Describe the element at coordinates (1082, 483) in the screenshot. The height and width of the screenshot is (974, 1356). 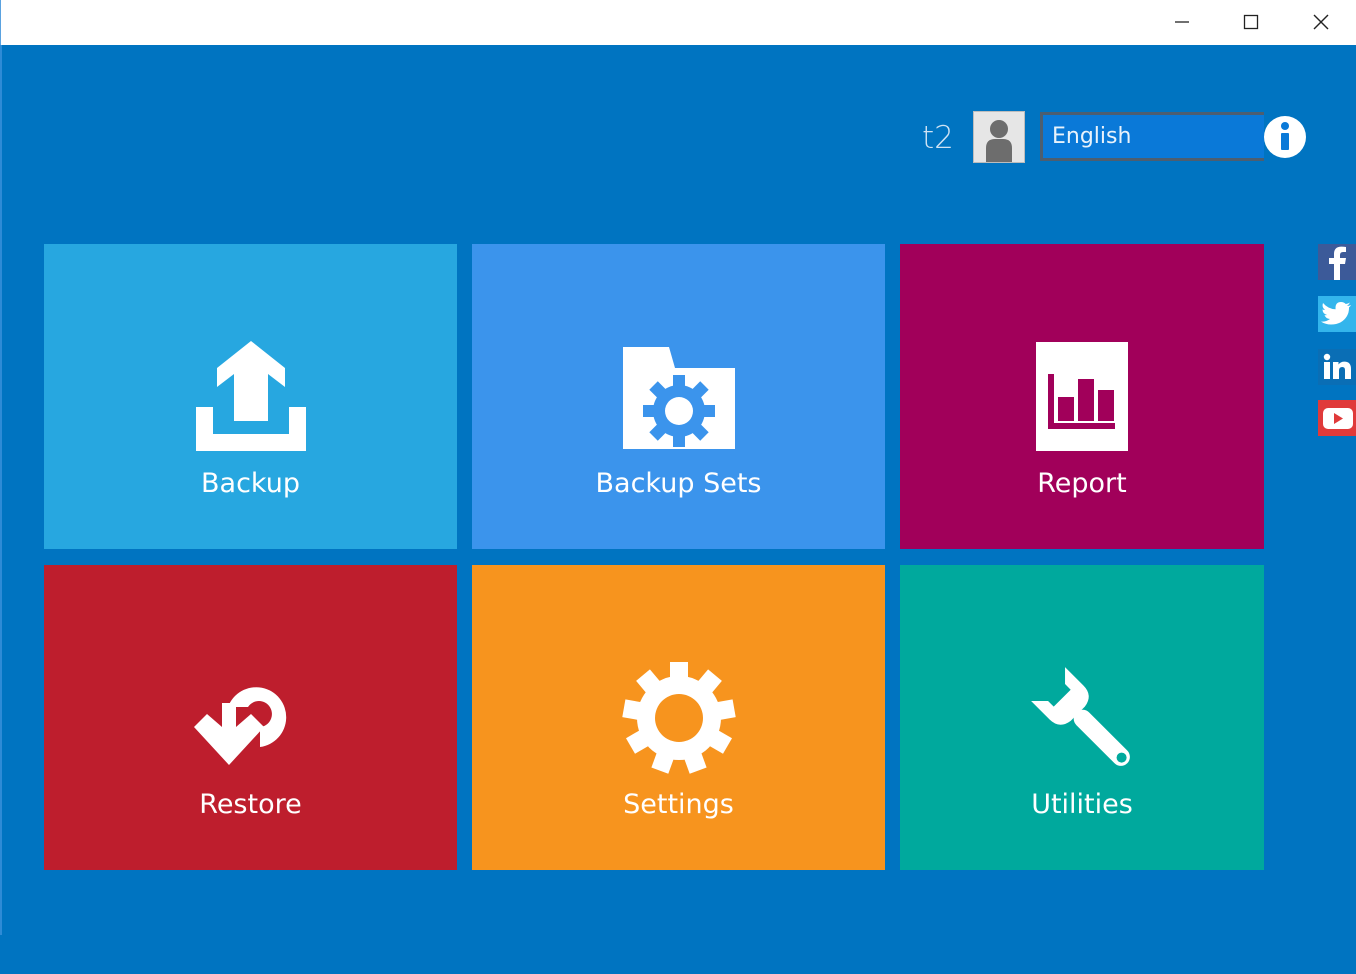
I see `tile-report-label: Report` at that location.